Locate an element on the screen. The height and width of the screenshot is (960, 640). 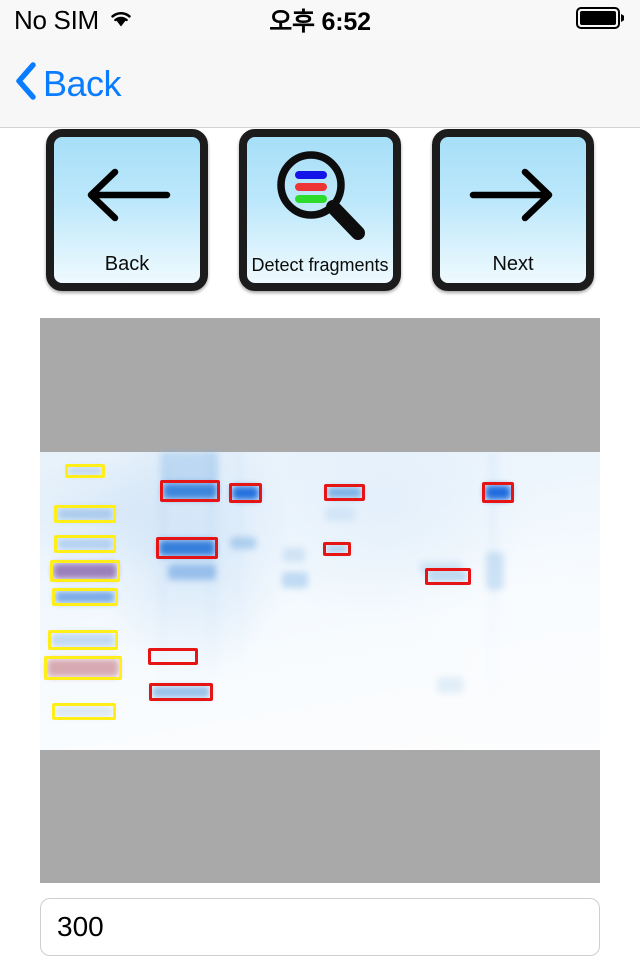
next-button-label: Next is located at coordinates (513, 264).